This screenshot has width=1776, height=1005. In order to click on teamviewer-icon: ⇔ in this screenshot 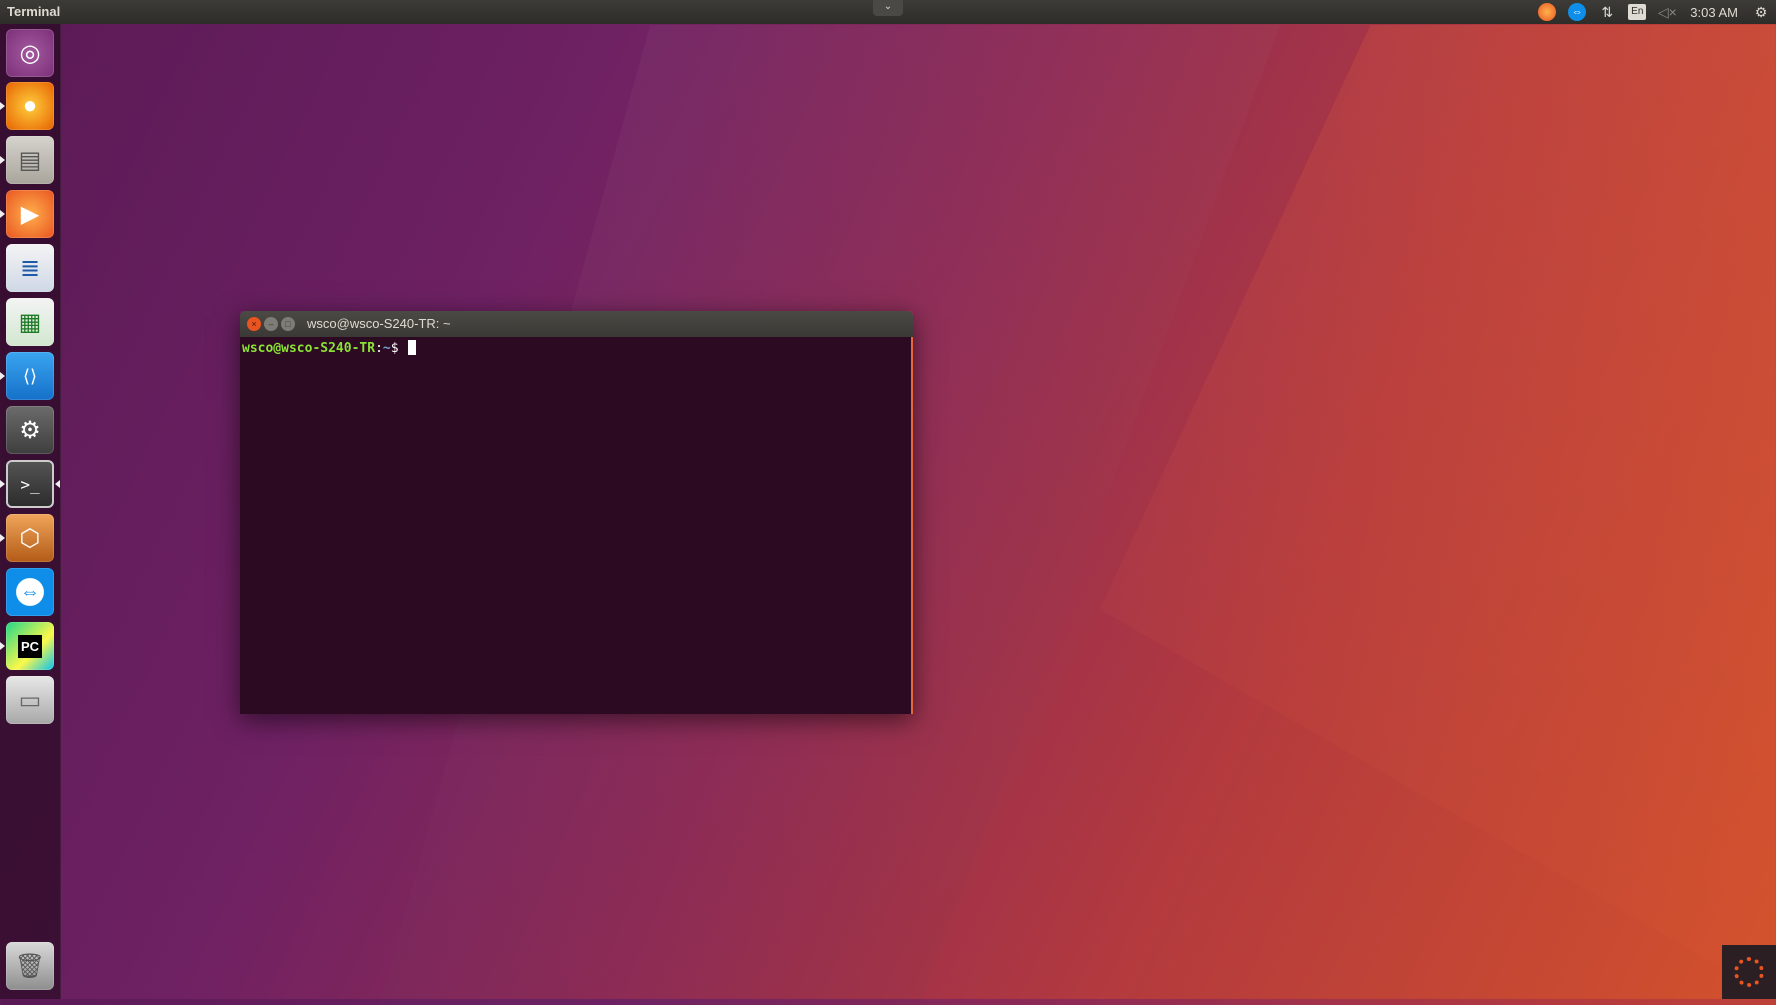, I will do `click(30, 592)`.